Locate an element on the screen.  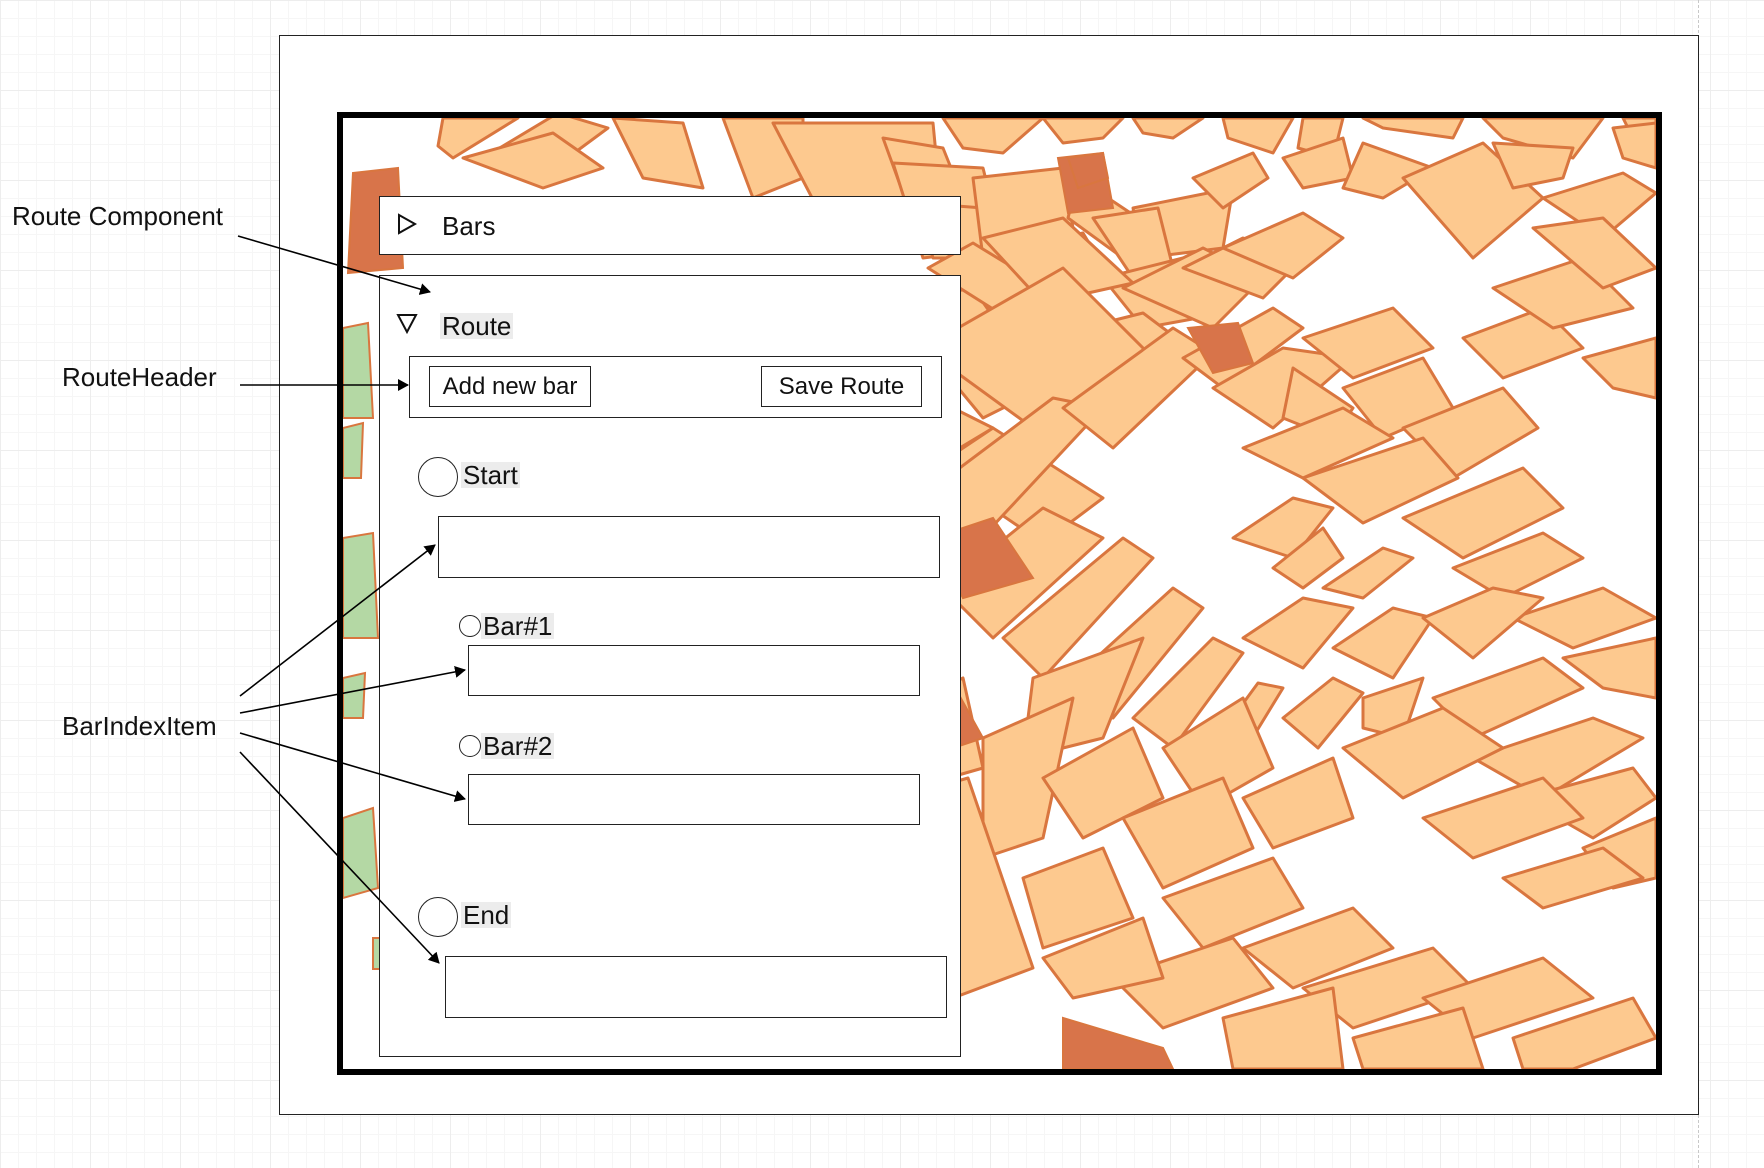
annotation-arrows is located at coordinates (351, 599).